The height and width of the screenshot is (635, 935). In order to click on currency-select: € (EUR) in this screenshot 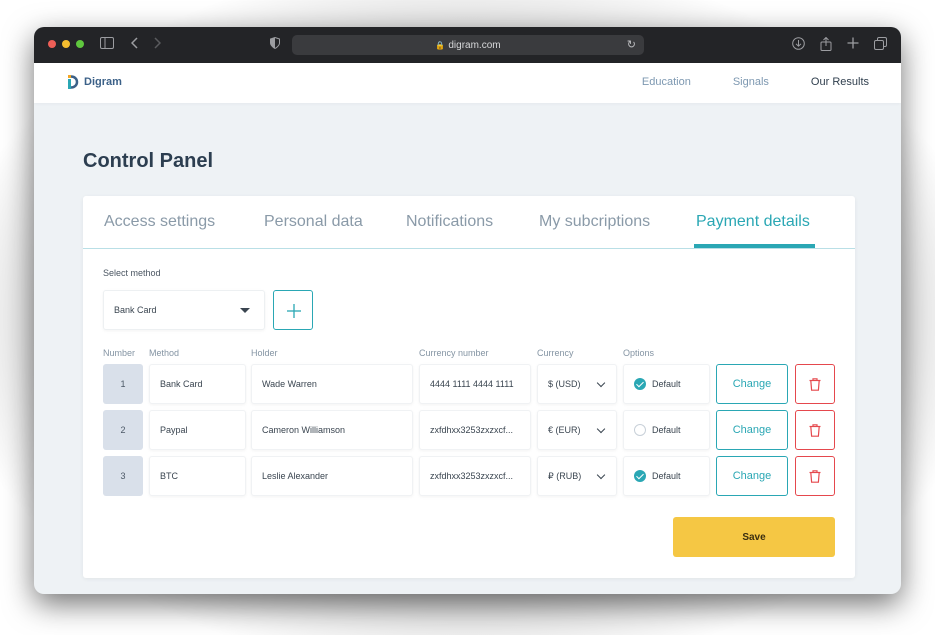, I will do `click(577, 430)`.